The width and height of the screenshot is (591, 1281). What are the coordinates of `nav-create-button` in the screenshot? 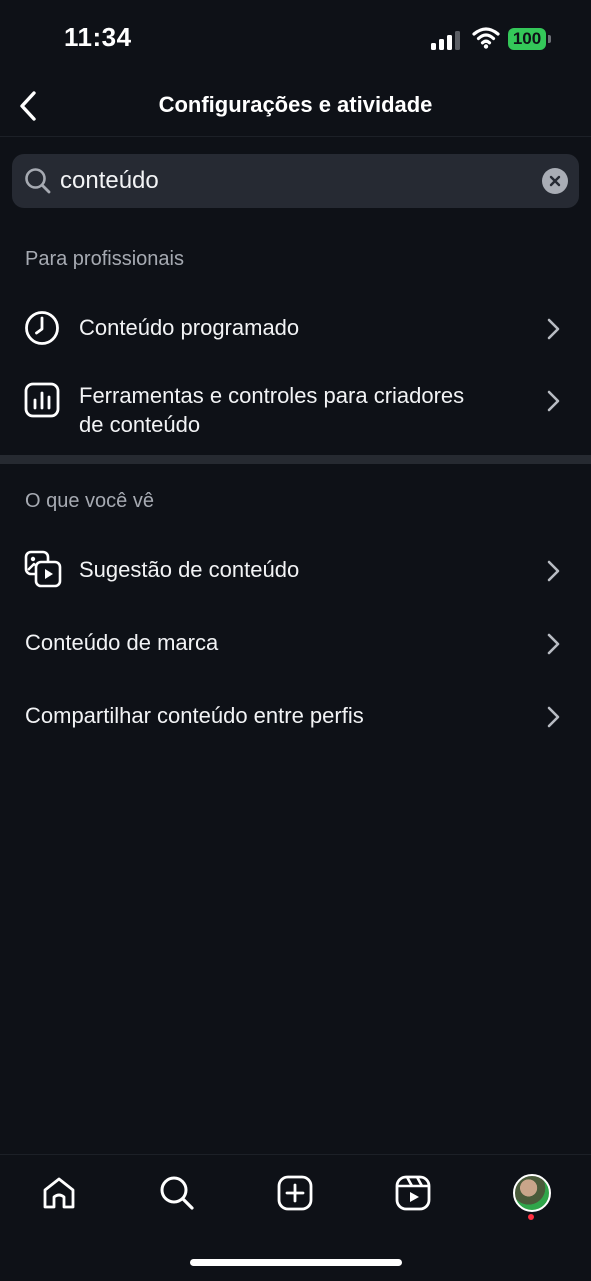 It's located at (295, 1193).